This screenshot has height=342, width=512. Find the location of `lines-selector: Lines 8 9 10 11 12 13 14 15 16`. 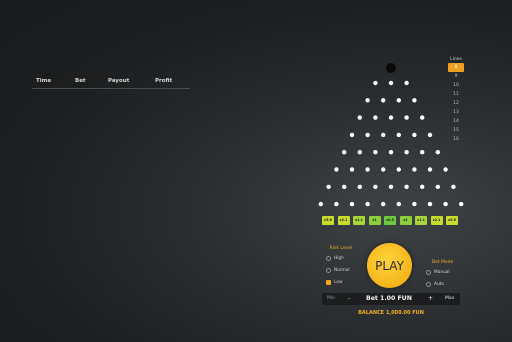

lines-selector: Lines 8 9 10 11 12 13 14 15 16 is located at coordinates (456, 100).